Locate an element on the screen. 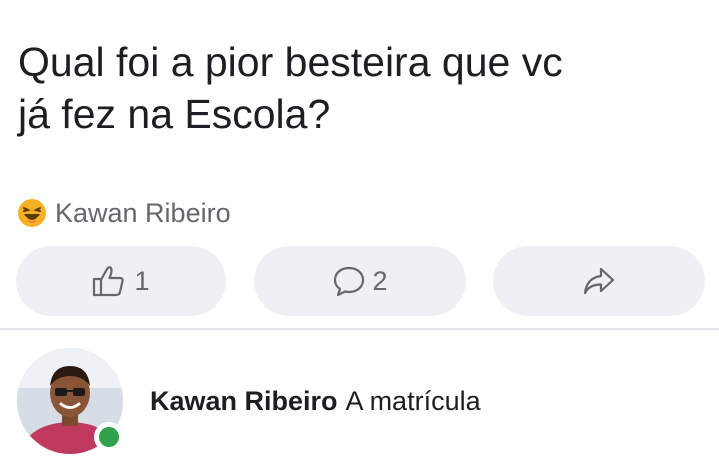  haha-emoji-icon is located at coordinates (32, 213).